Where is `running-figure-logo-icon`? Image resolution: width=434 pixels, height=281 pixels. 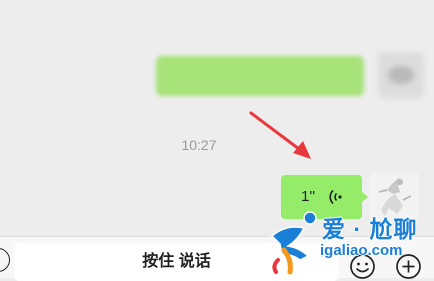 running-figure-logo-icon is located at coordinates (293, 243).